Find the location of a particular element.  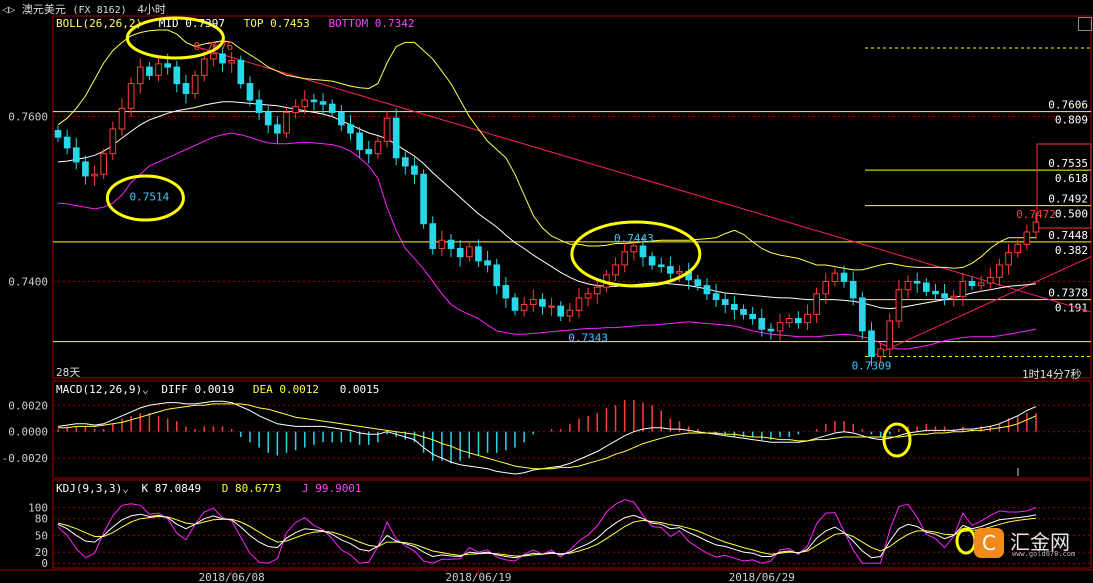

macd-diff-line is located at coordinates (547, 437).